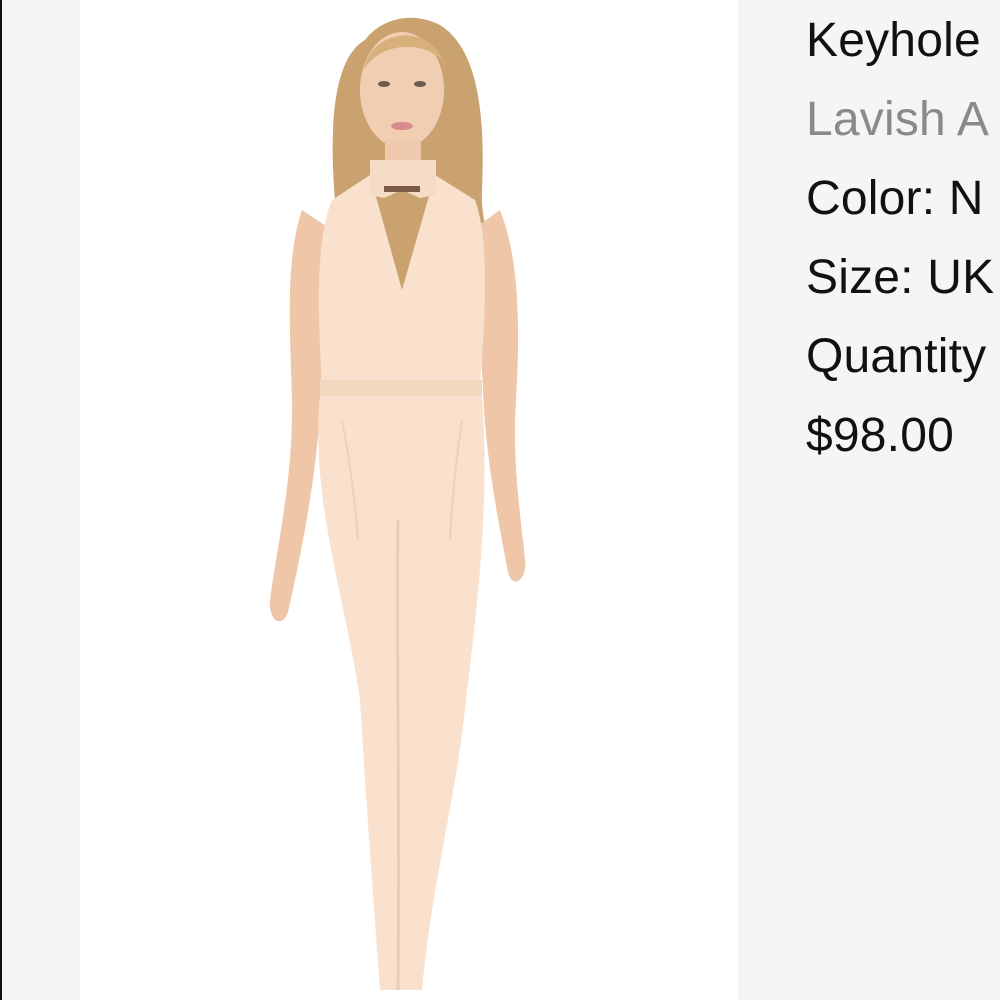  What do you see at coordinates (897, 120) in the screenshot?
I see `product-brand: Lavish A` at bounding box center [897, 120].